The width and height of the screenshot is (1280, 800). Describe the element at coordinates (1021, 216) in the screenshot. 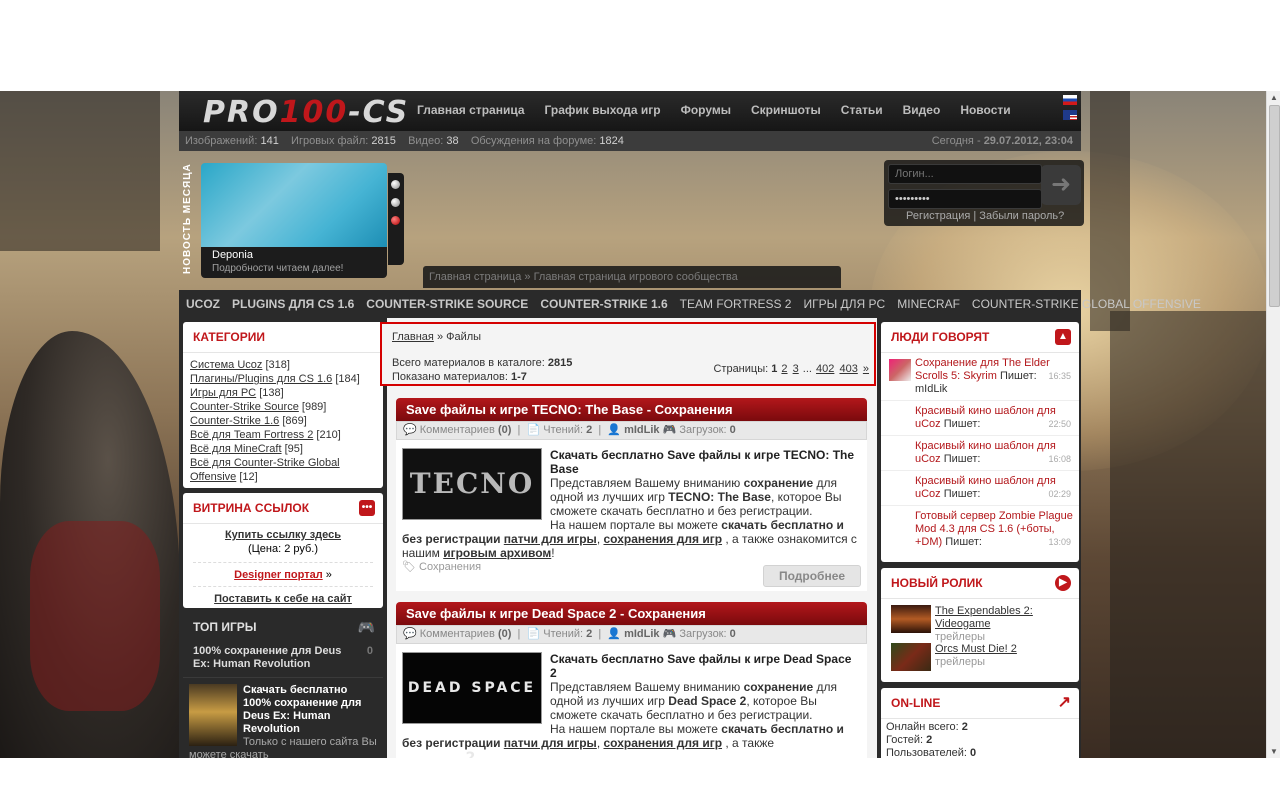

I see `forgot-password-link: Забыли пароль?` at that location.